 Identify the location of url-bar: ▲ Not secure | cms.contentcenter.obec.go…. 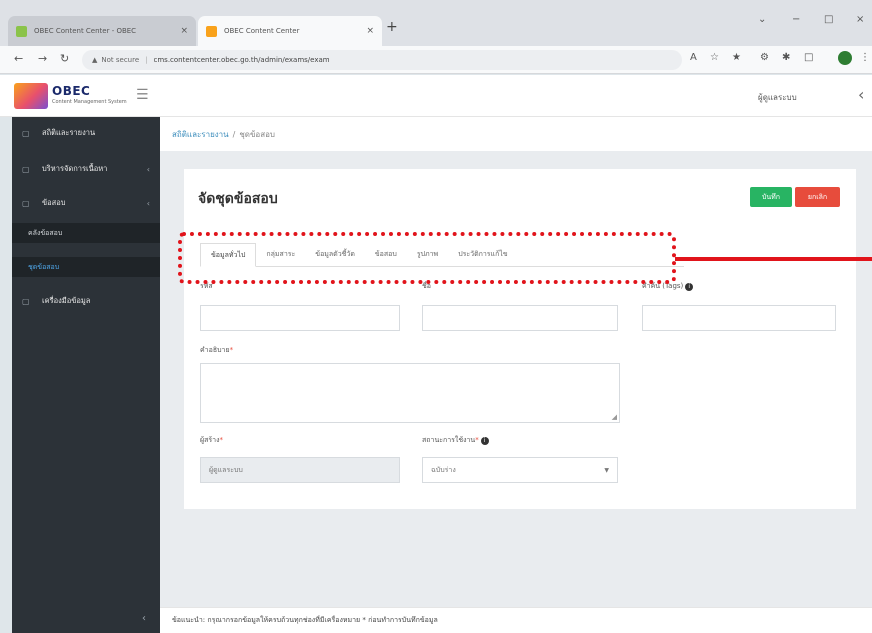
(382, 60).